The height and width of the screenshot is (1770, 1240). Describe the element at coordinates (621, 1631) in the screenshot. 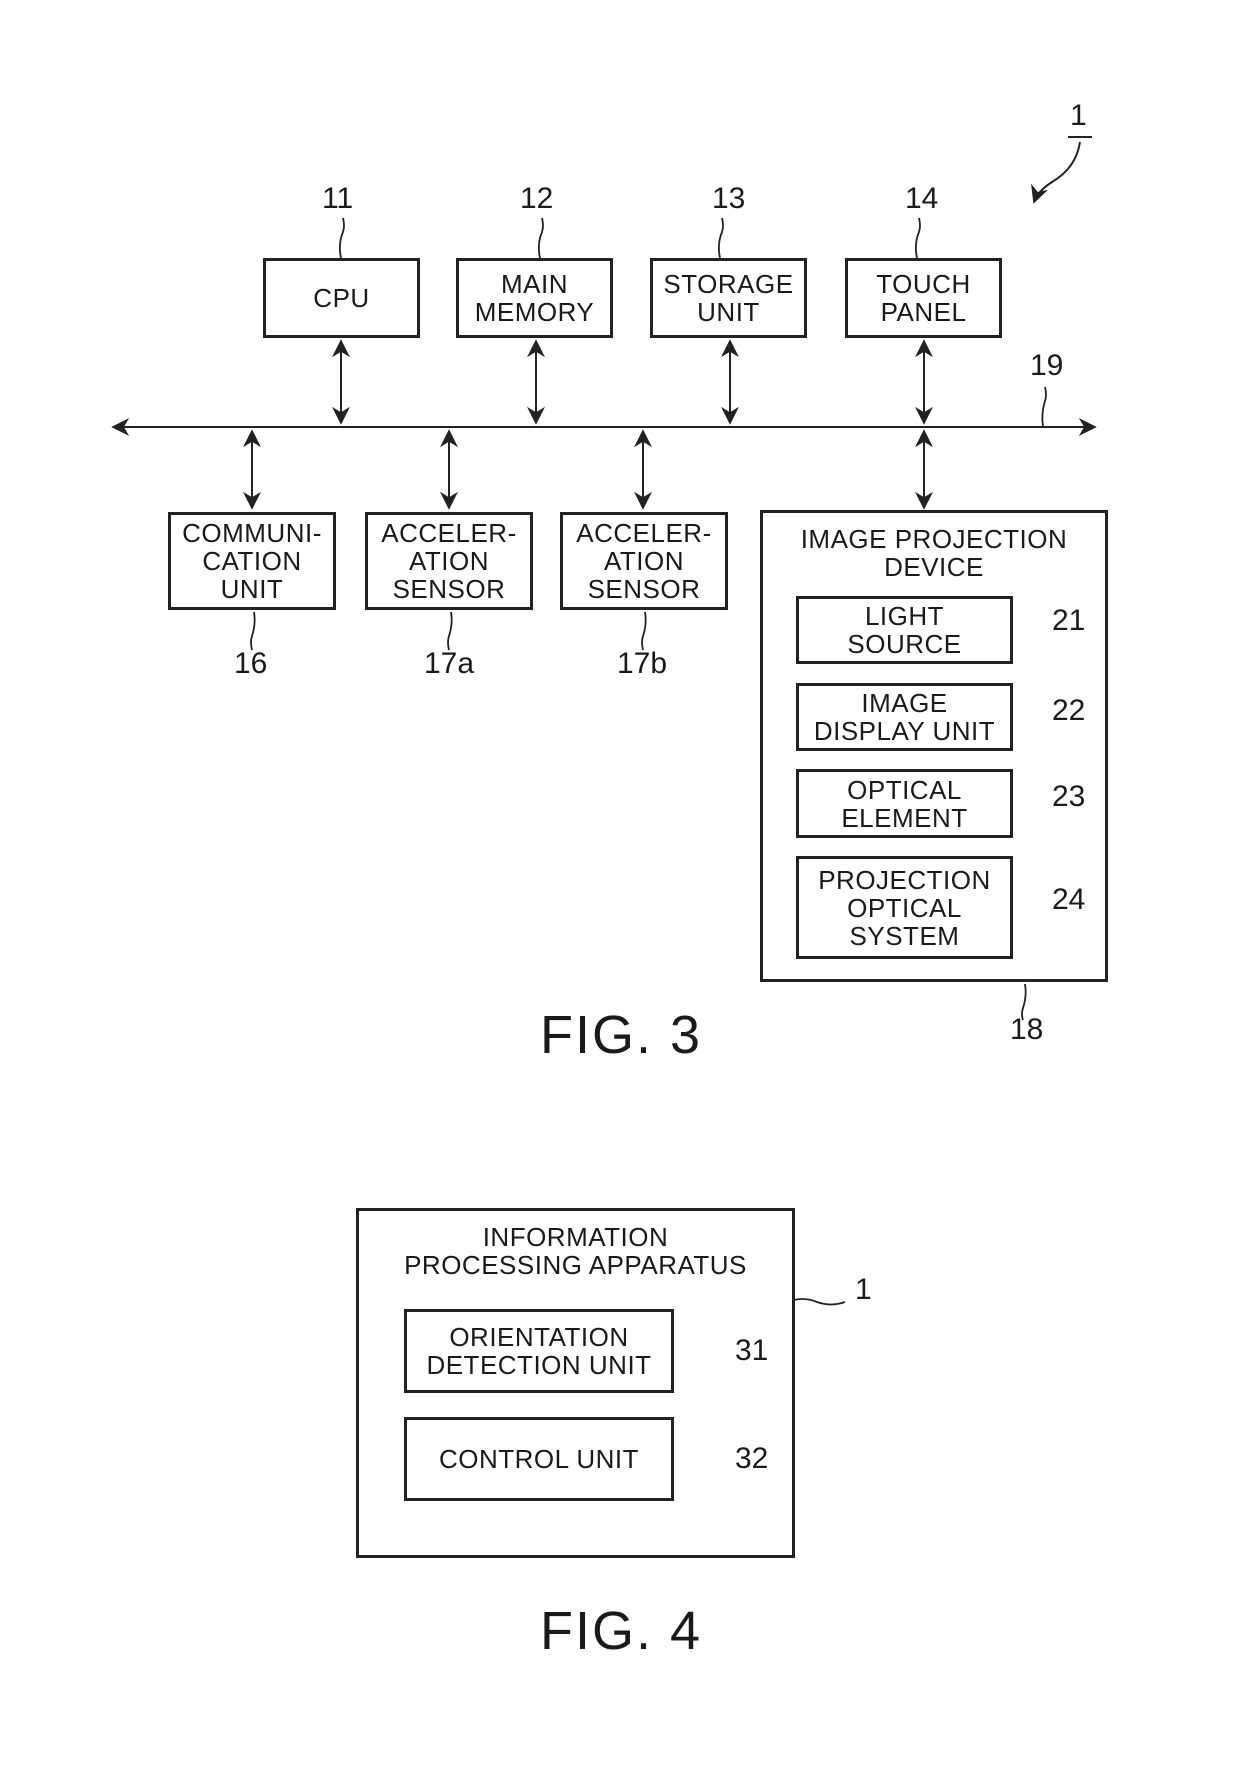

I see `fig4-caption: FIG. 4` at that location.